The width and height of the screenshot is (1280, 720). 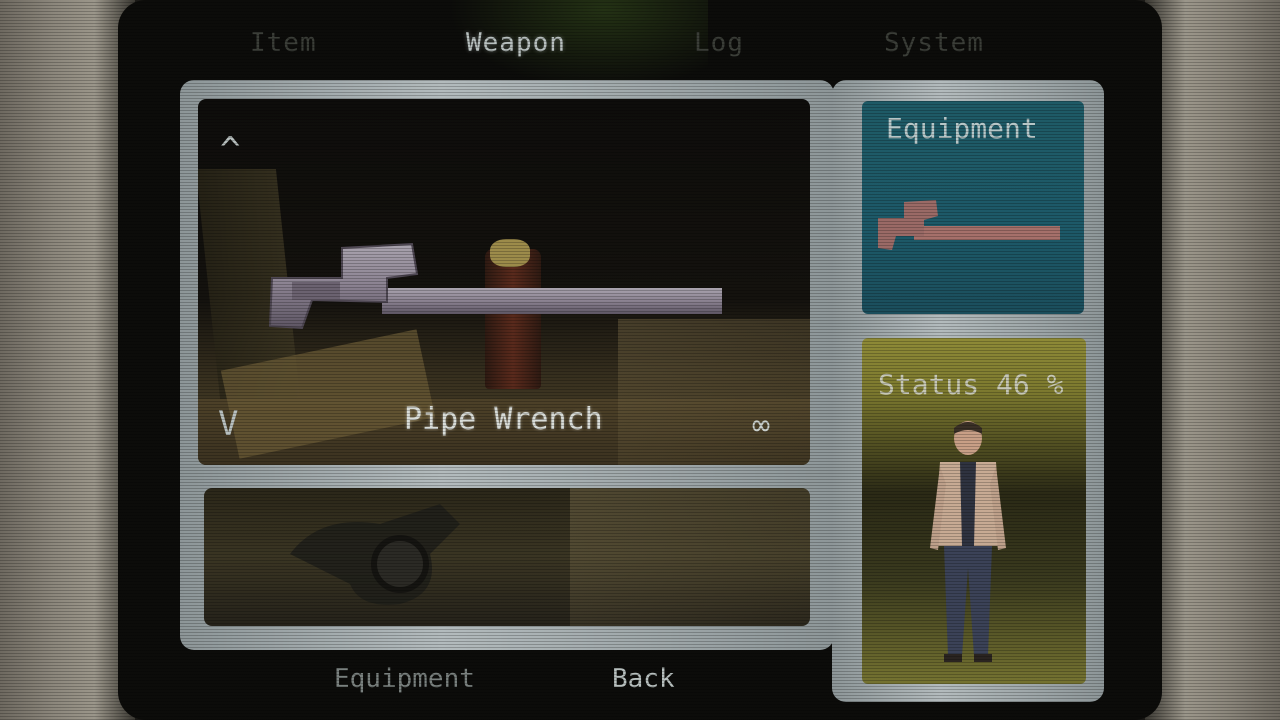 What do you see at coordinates (640, 46) in the screenshot?
I see `menu-tabs: Item Weapon Log System` at bounding box center [640, 46].